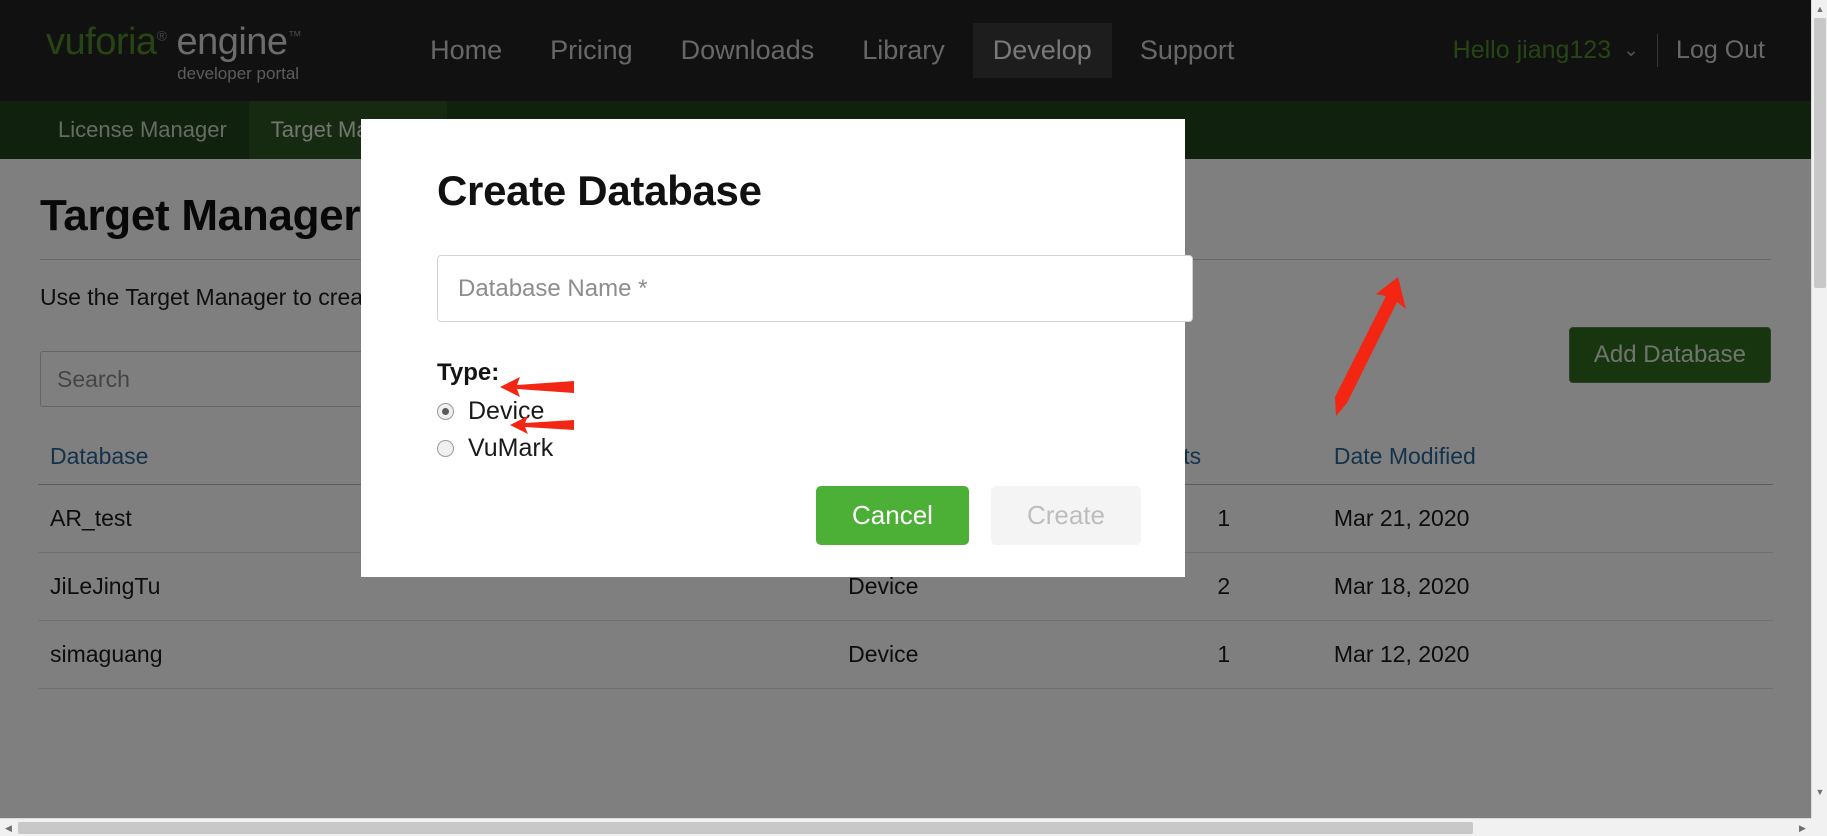  I want to click on radio-label-vumark: VuMark, so click(511, 448).